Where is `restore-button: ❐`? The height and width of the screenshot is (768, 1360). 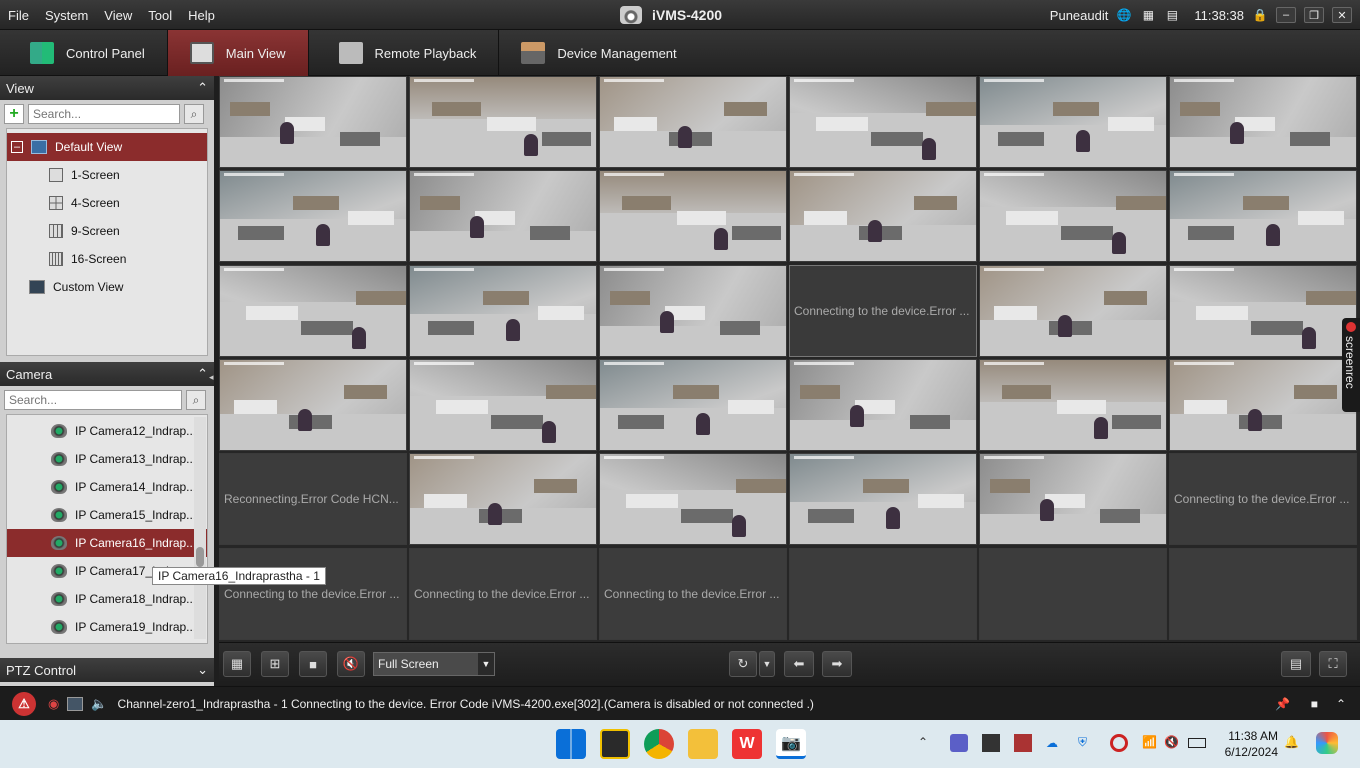
restore-button: ❐ is located at coordinates (1314, 15).